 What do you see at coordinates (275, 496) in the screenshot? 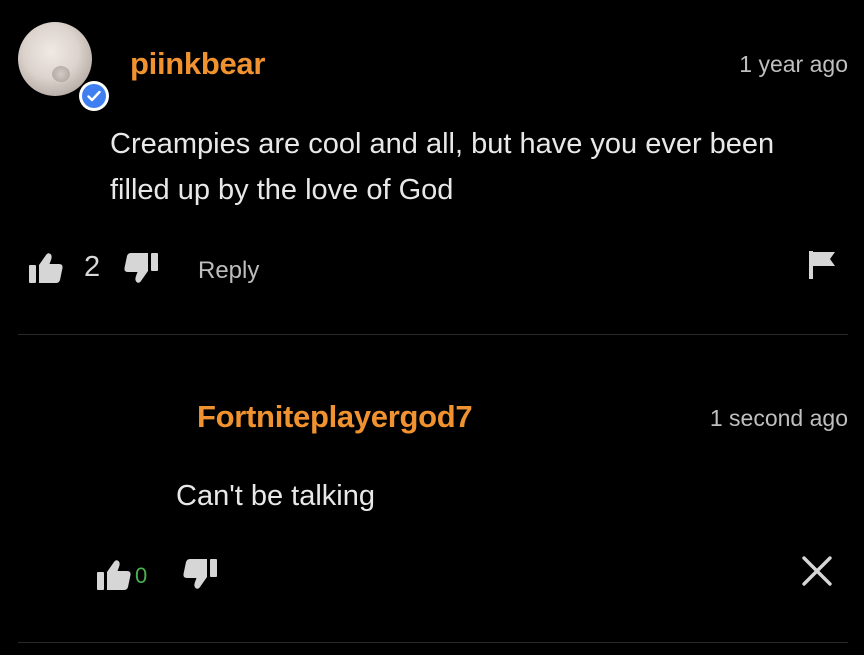
I see `comment-body: Can't be talking` at bounding box center [275, 496].